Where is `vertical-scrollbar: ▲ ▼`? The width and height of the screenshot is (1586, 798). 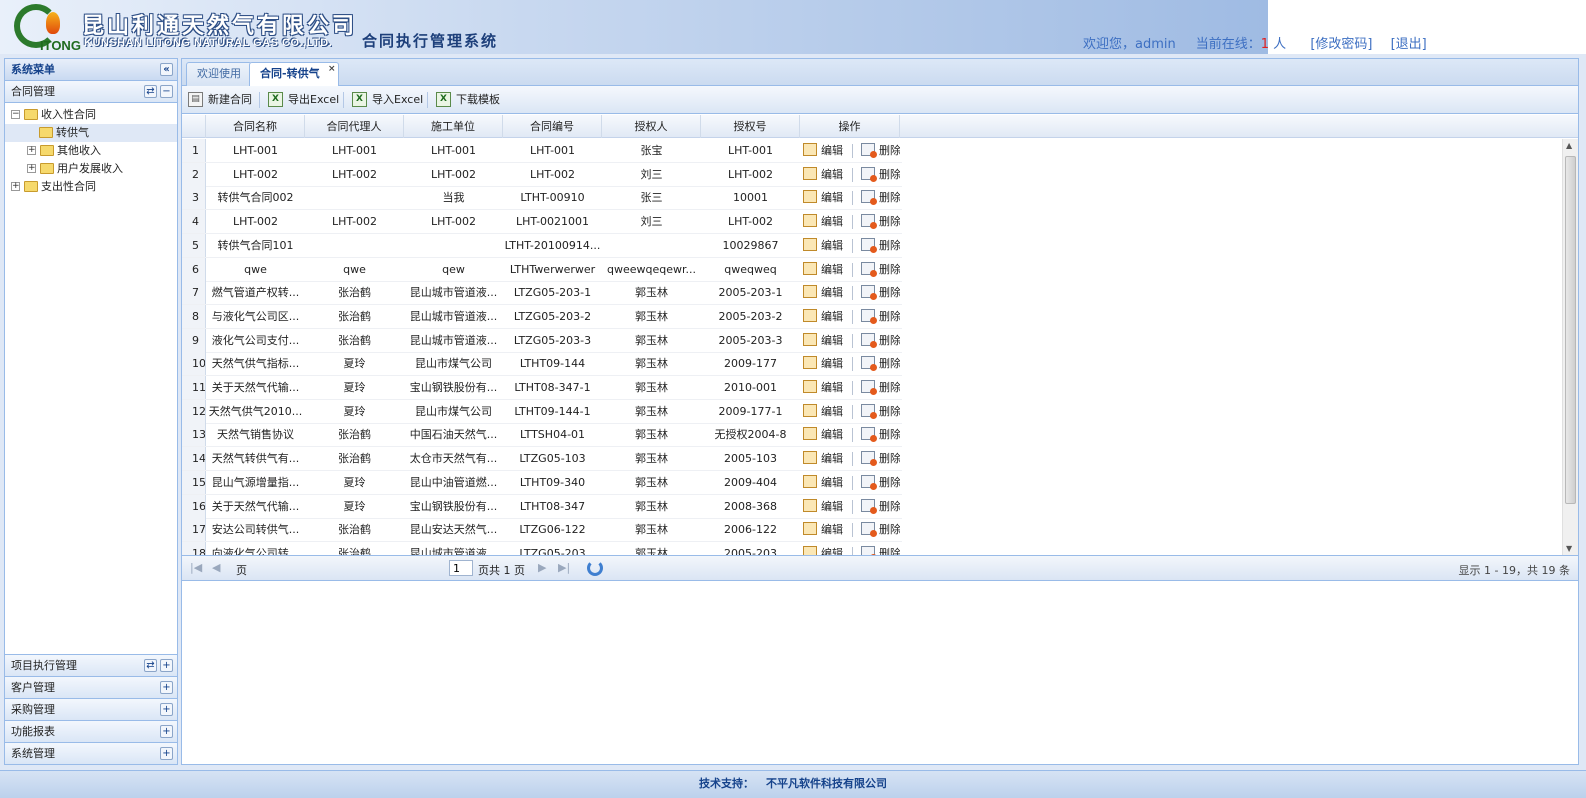 vertical-scrollbar: ▲ ▼ is located at coordinates (1570, 347).